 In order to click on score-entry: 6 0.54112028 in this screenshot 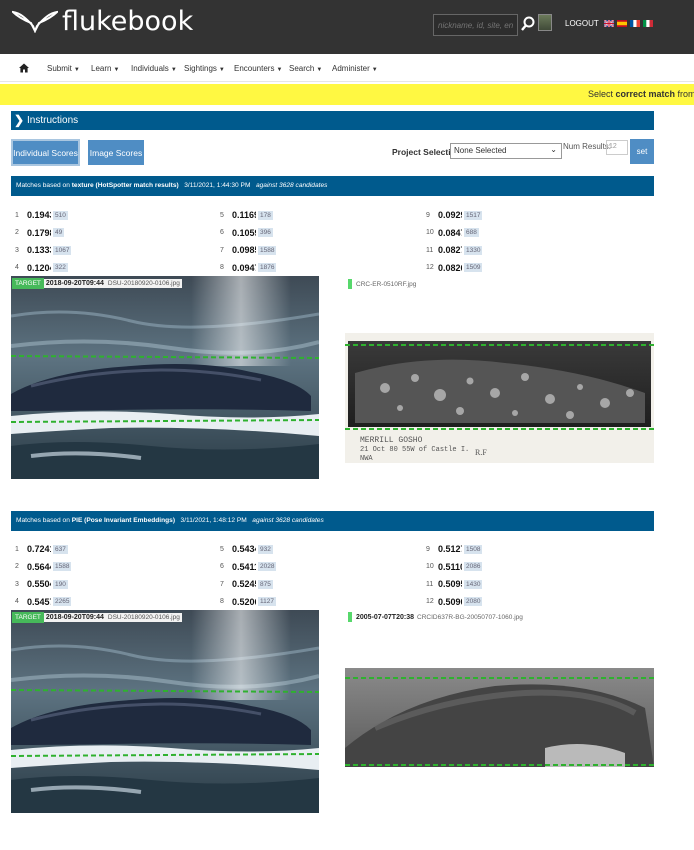, I will do `click(248, 567)`.